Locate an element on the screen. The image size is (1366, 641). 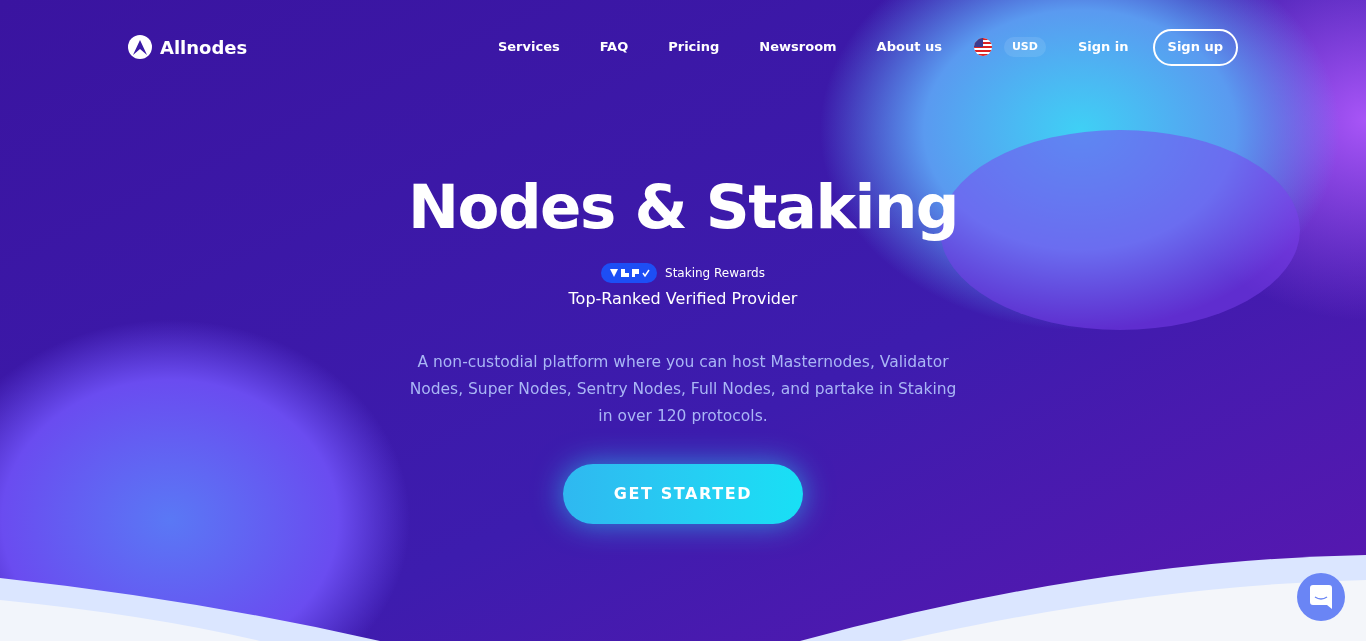
nav-link: Services is located at coordinates (528, 47).